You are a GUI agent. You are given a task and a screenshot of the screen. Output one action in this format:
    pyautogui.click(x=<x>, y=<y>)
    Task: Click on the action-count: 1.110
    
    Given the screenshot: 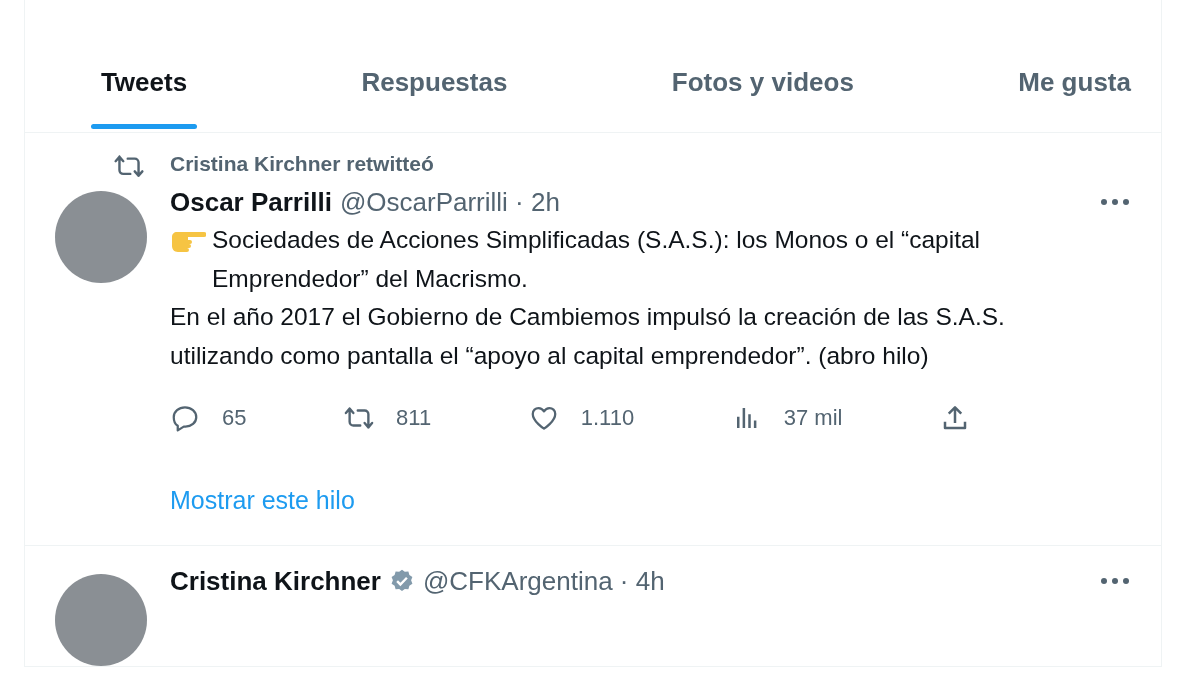 What is the action you would take?
    pyautogui.click(x=607, y=418)
    